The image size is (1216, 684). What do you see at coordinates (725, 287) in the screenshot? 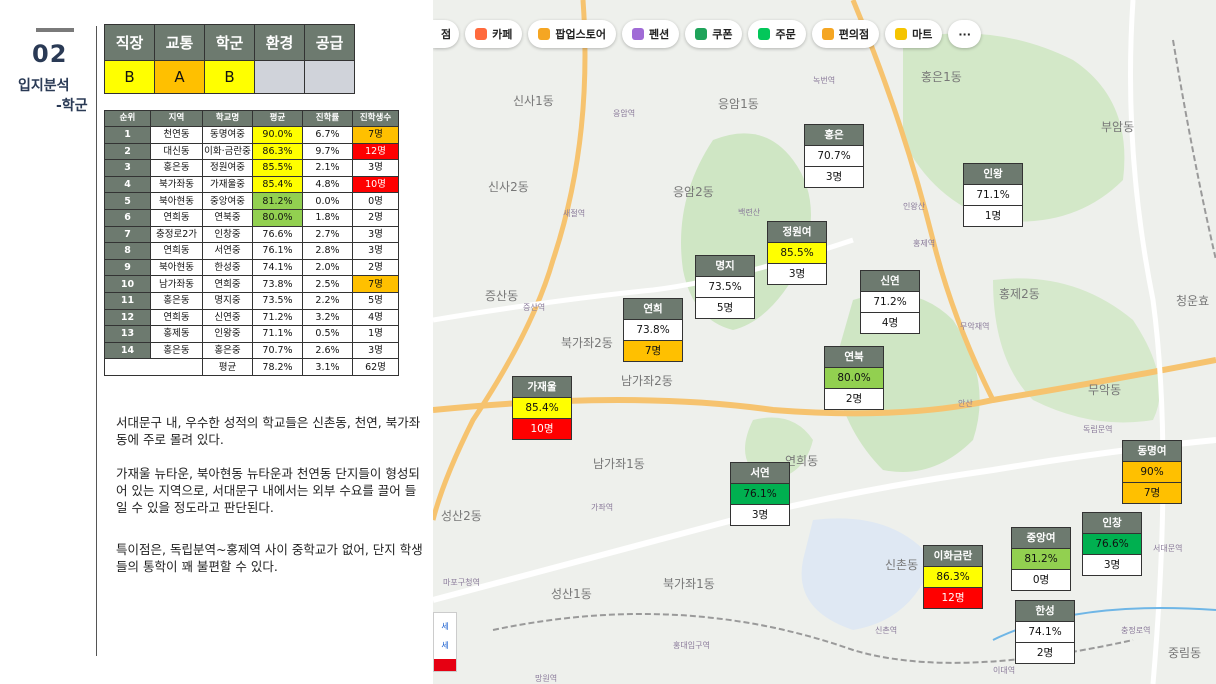
I see `school-card: 명지 73.5% 5명` at bounding box center [725, 287].